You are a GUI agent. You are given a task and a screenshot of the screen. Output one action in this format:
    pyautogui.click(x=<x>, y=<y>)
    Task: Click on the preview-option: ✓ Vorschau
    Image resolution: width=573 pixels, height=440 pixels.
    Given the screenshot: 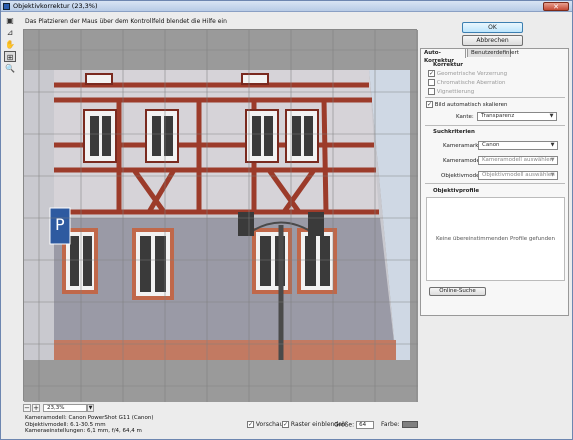 What is the action you would take?
    pyautogui.click(x=265, y=424)
    